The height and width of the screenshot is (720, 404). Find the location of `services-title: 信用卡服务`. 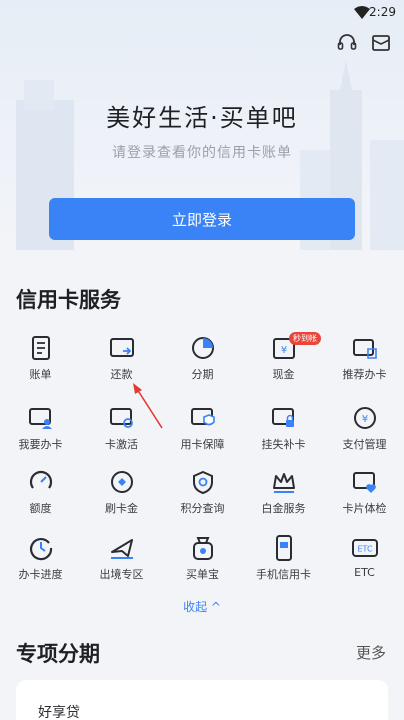

services-title: 信用卡服务 is located at coordinates (68, 300).